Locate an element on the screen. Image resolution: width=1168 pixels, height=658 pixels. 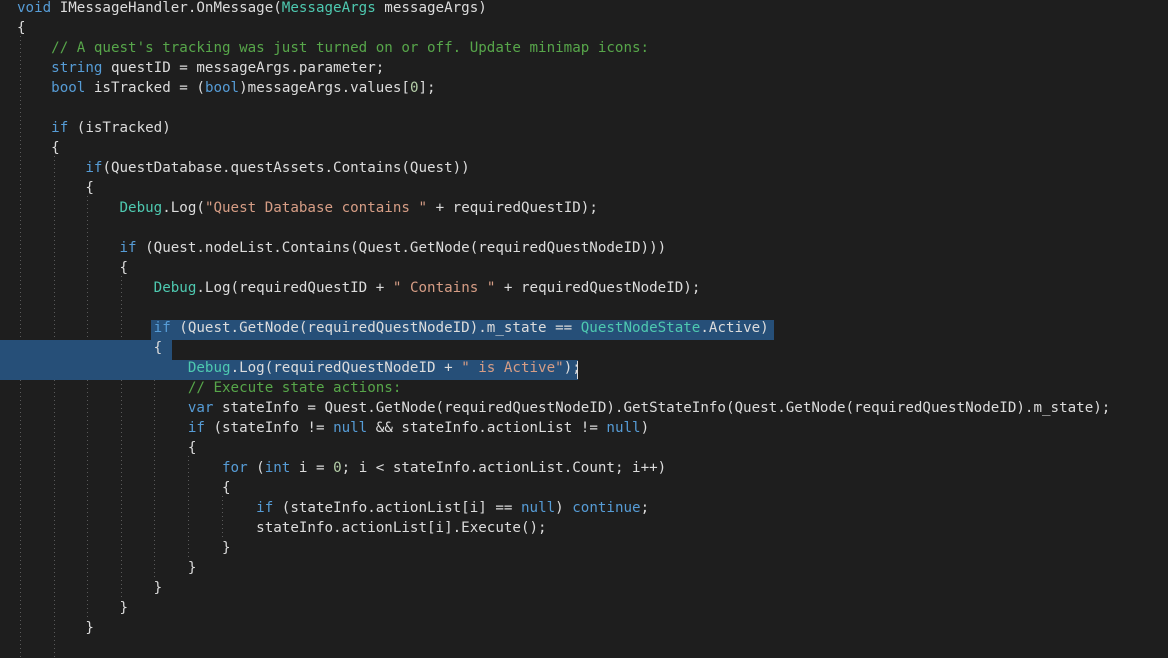
code-token: int is located at coordinates (277, 468).